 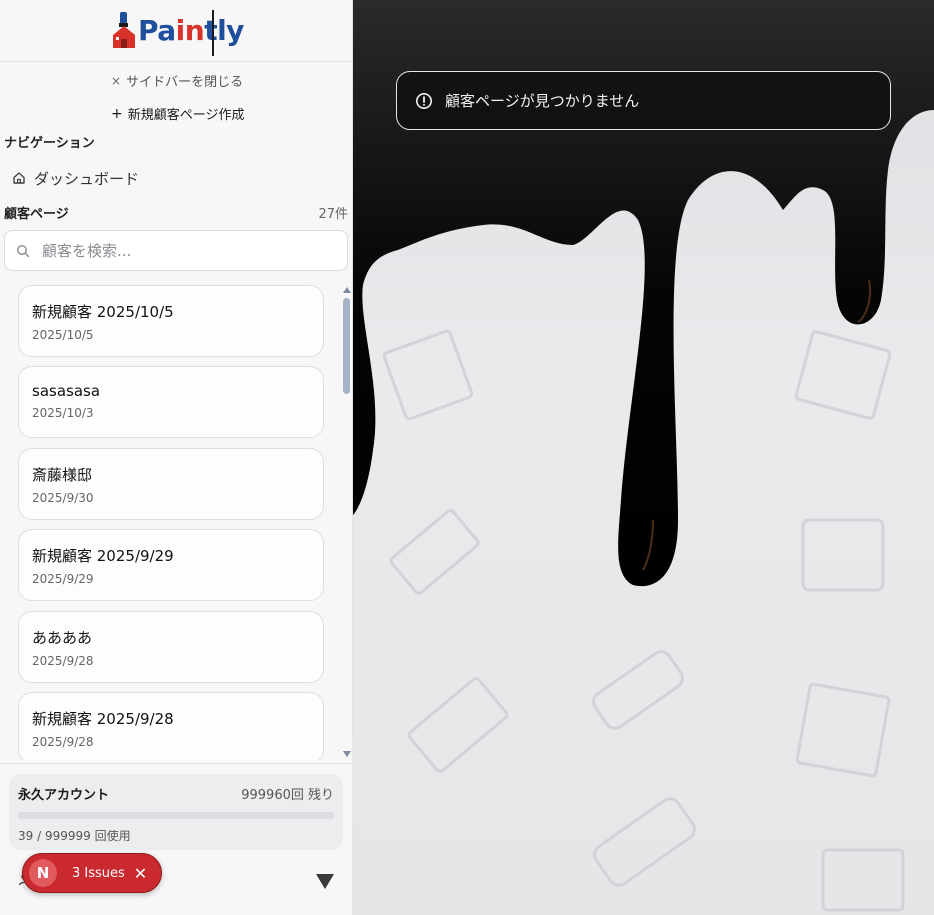 I want to click on customer-search-input, so click(x=182, y=250).